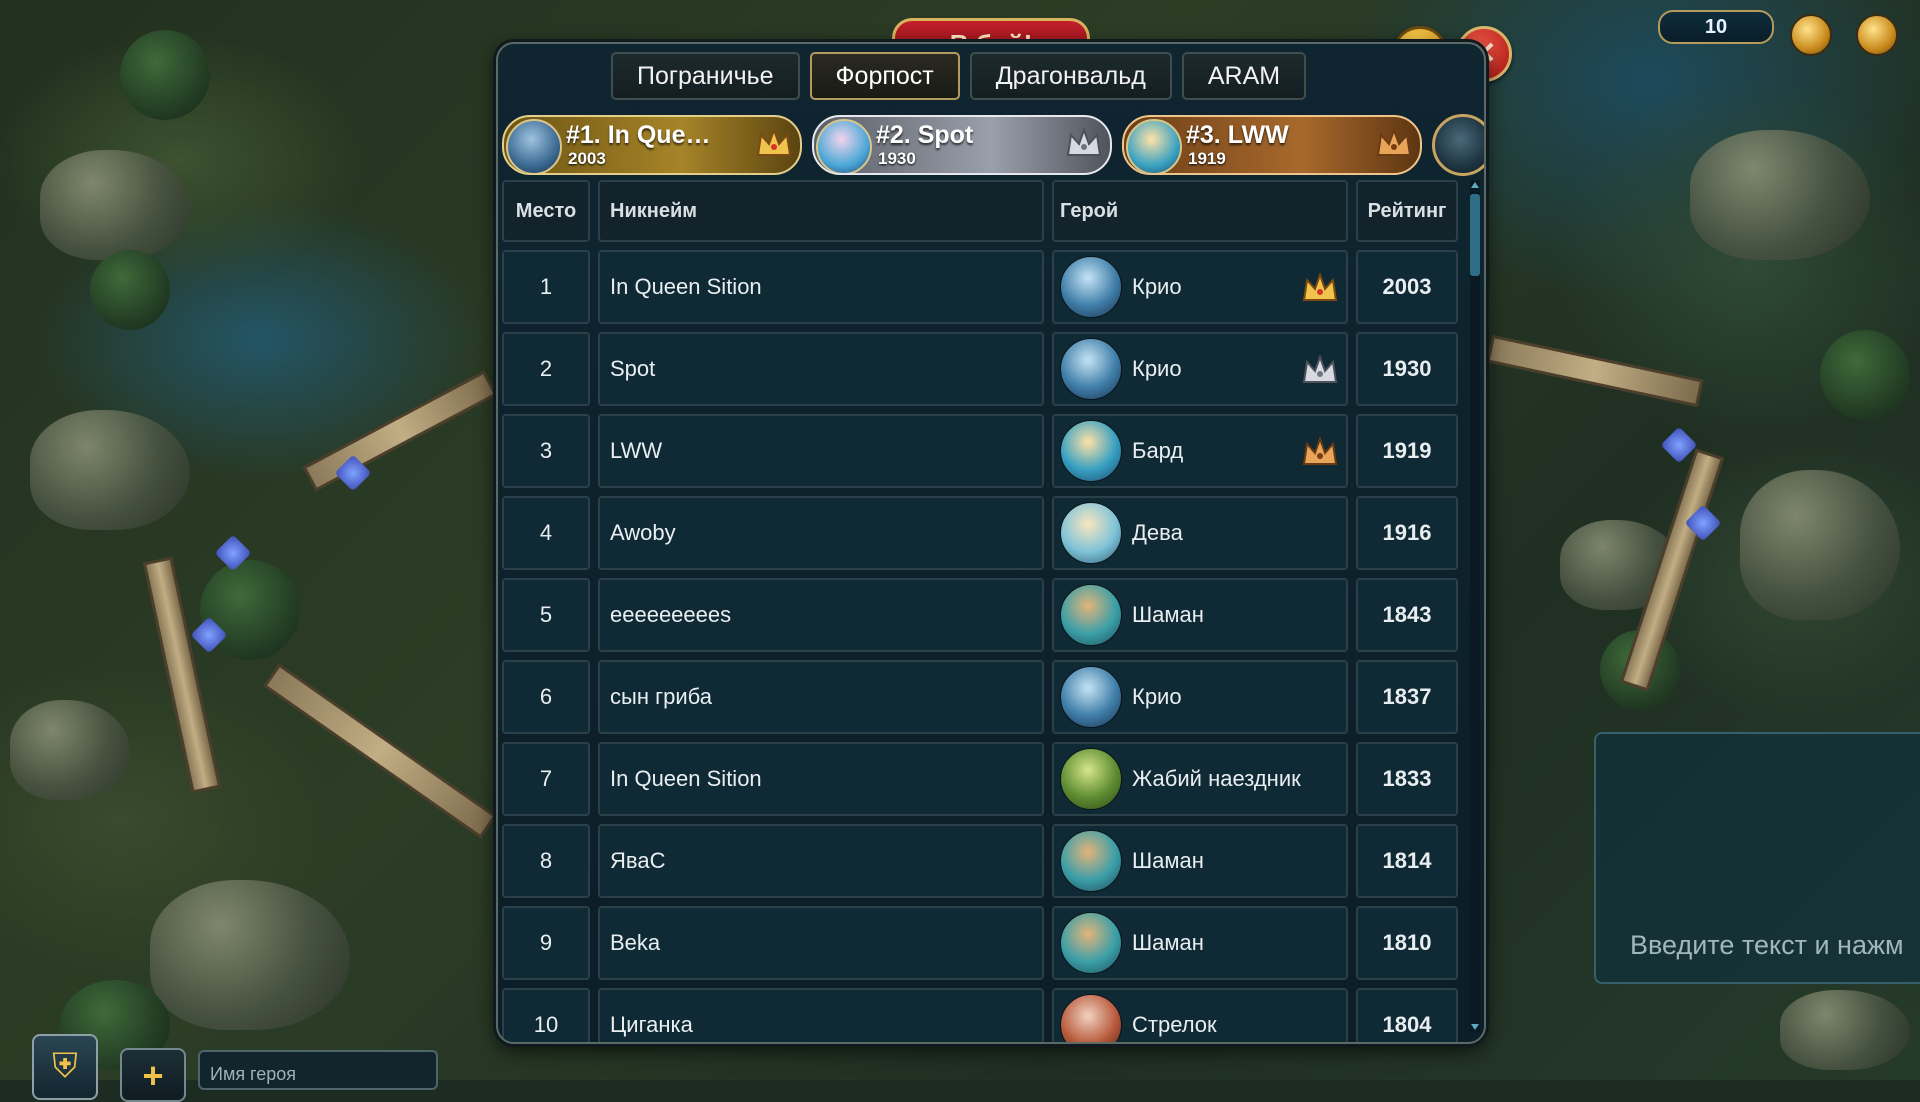 The width and height of the screenshot is (1920, 1102). Describe the element at coordinates (1407, 451) in the screenshot. I see `row-rating: 1919` at that location.